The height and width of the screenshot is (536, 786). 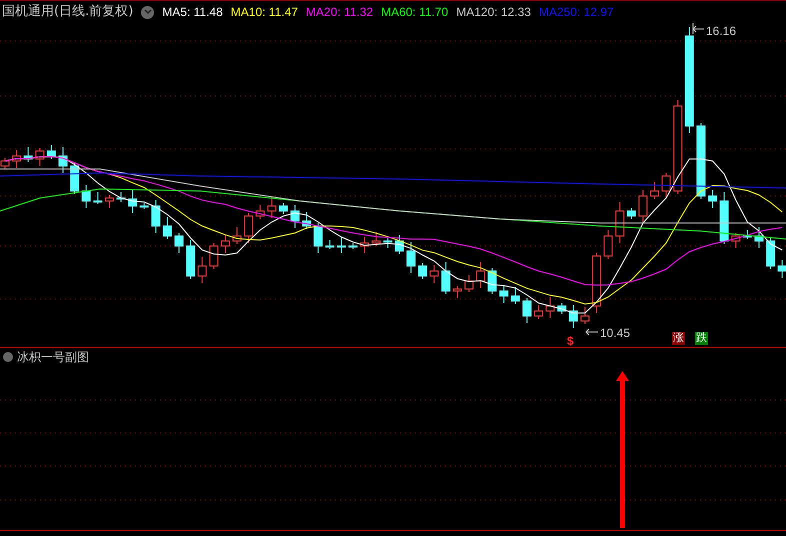 What do you see at coordinates (576, 12) in the screenshot?
I see `ma-legend: MA250: 12.97` at bounding box center [576, 12].